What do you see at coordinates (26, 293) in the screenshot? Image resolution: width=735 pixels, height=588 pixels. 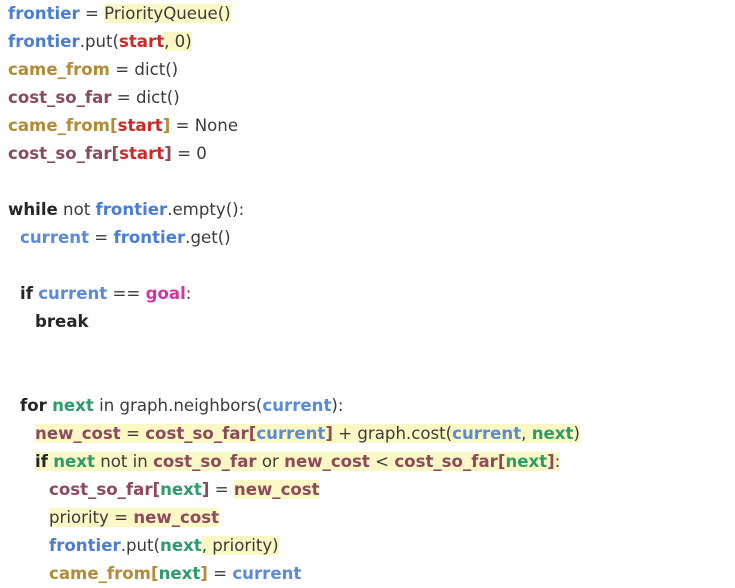 I see `code-token: if` at bounding box center [26, 293].